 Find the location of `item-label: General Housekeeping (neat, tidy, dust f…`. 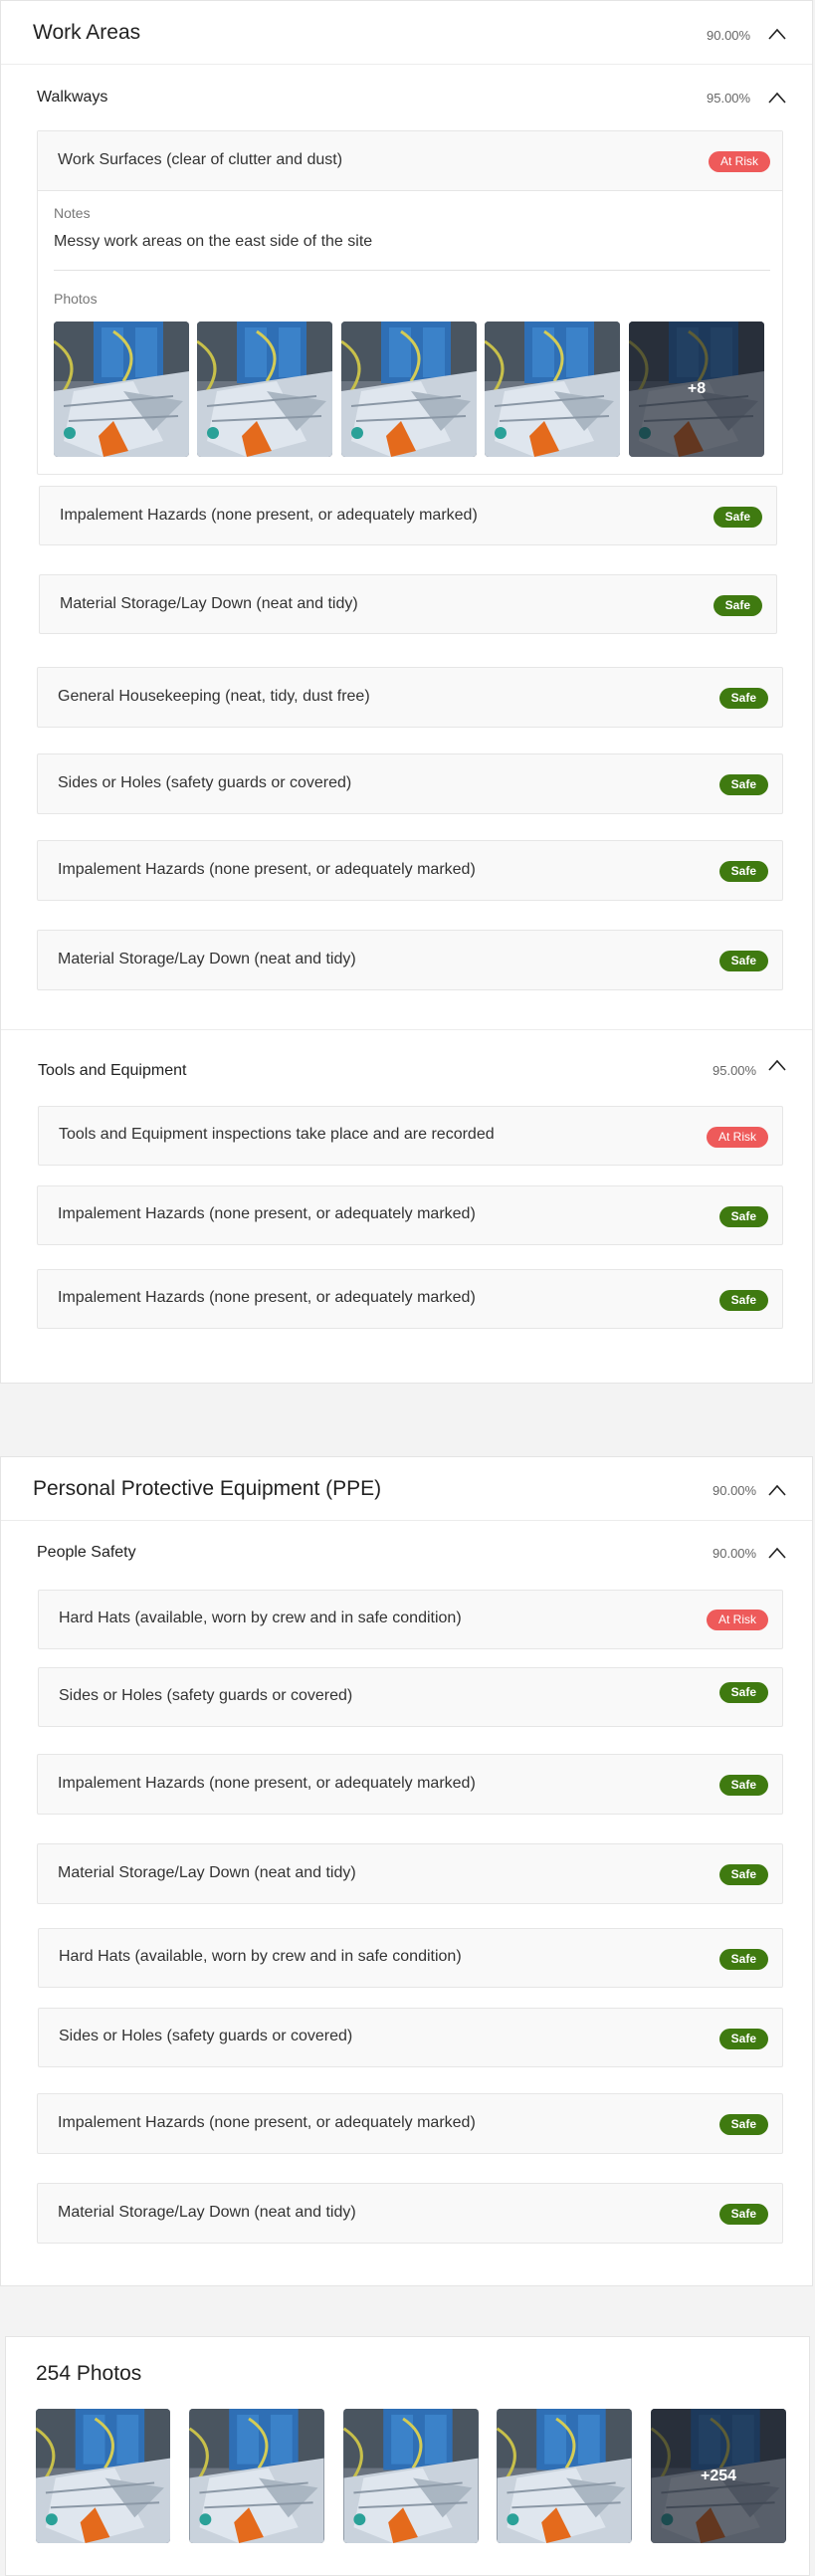

item-label: General Housekeeping (neat, tidy, dust f… is located at coordinates (214, 696).